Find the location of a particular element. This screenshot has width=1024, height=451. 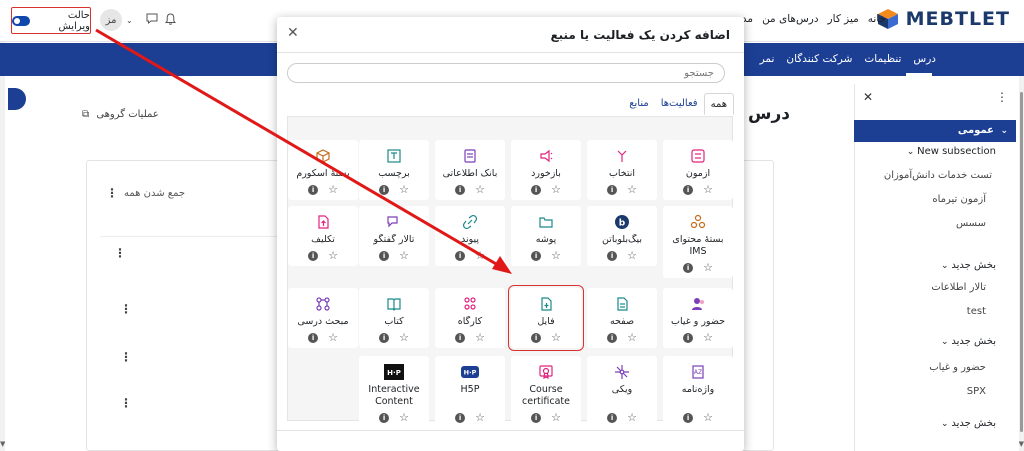

activity-tile-folder: پوشه i ☆ is located at coordinates (546, 236).